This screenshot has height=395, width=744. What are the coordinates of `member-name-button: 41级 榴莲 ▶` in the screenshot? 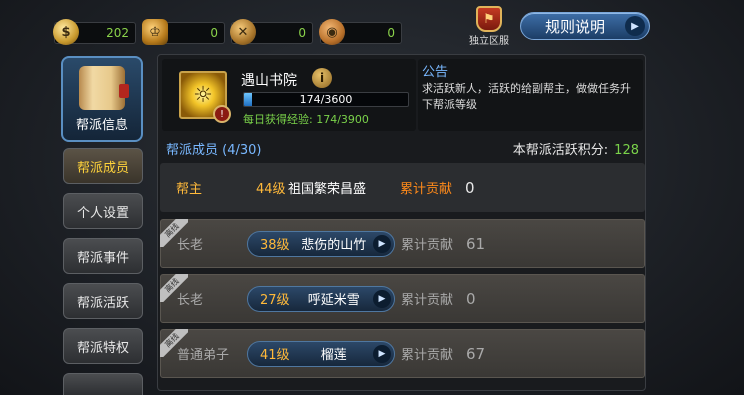 It's located at (321, 353).